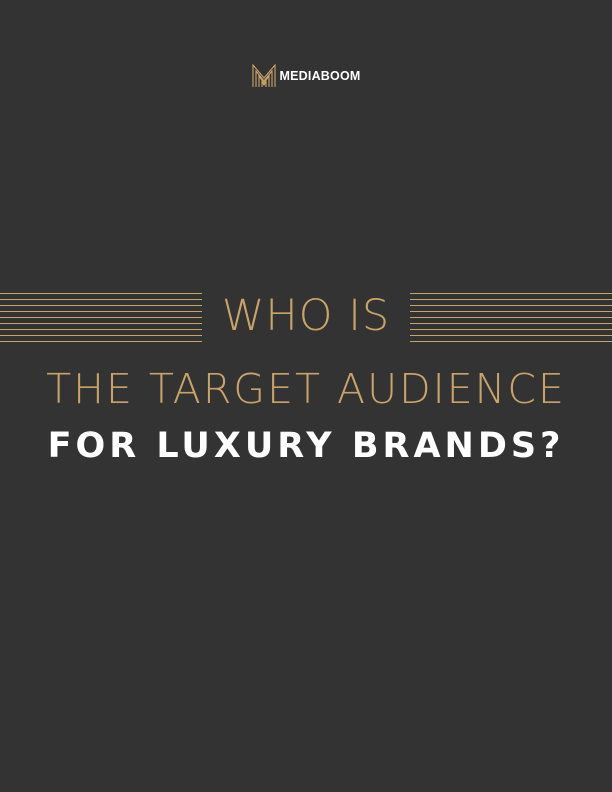 This screenshot has height=792, width=612. I want to click on brand-logo: MEDIABOOM, so click(306, 76).